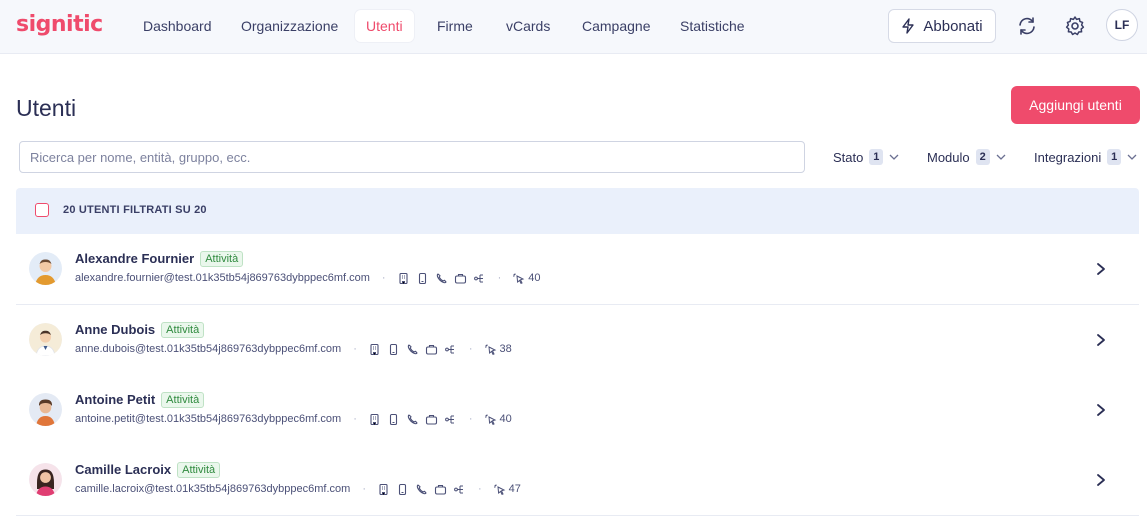  Describe the element at coordinates (140, 400) in the screenshot. I see `user-name: Antoine Petit Attività` at that location.